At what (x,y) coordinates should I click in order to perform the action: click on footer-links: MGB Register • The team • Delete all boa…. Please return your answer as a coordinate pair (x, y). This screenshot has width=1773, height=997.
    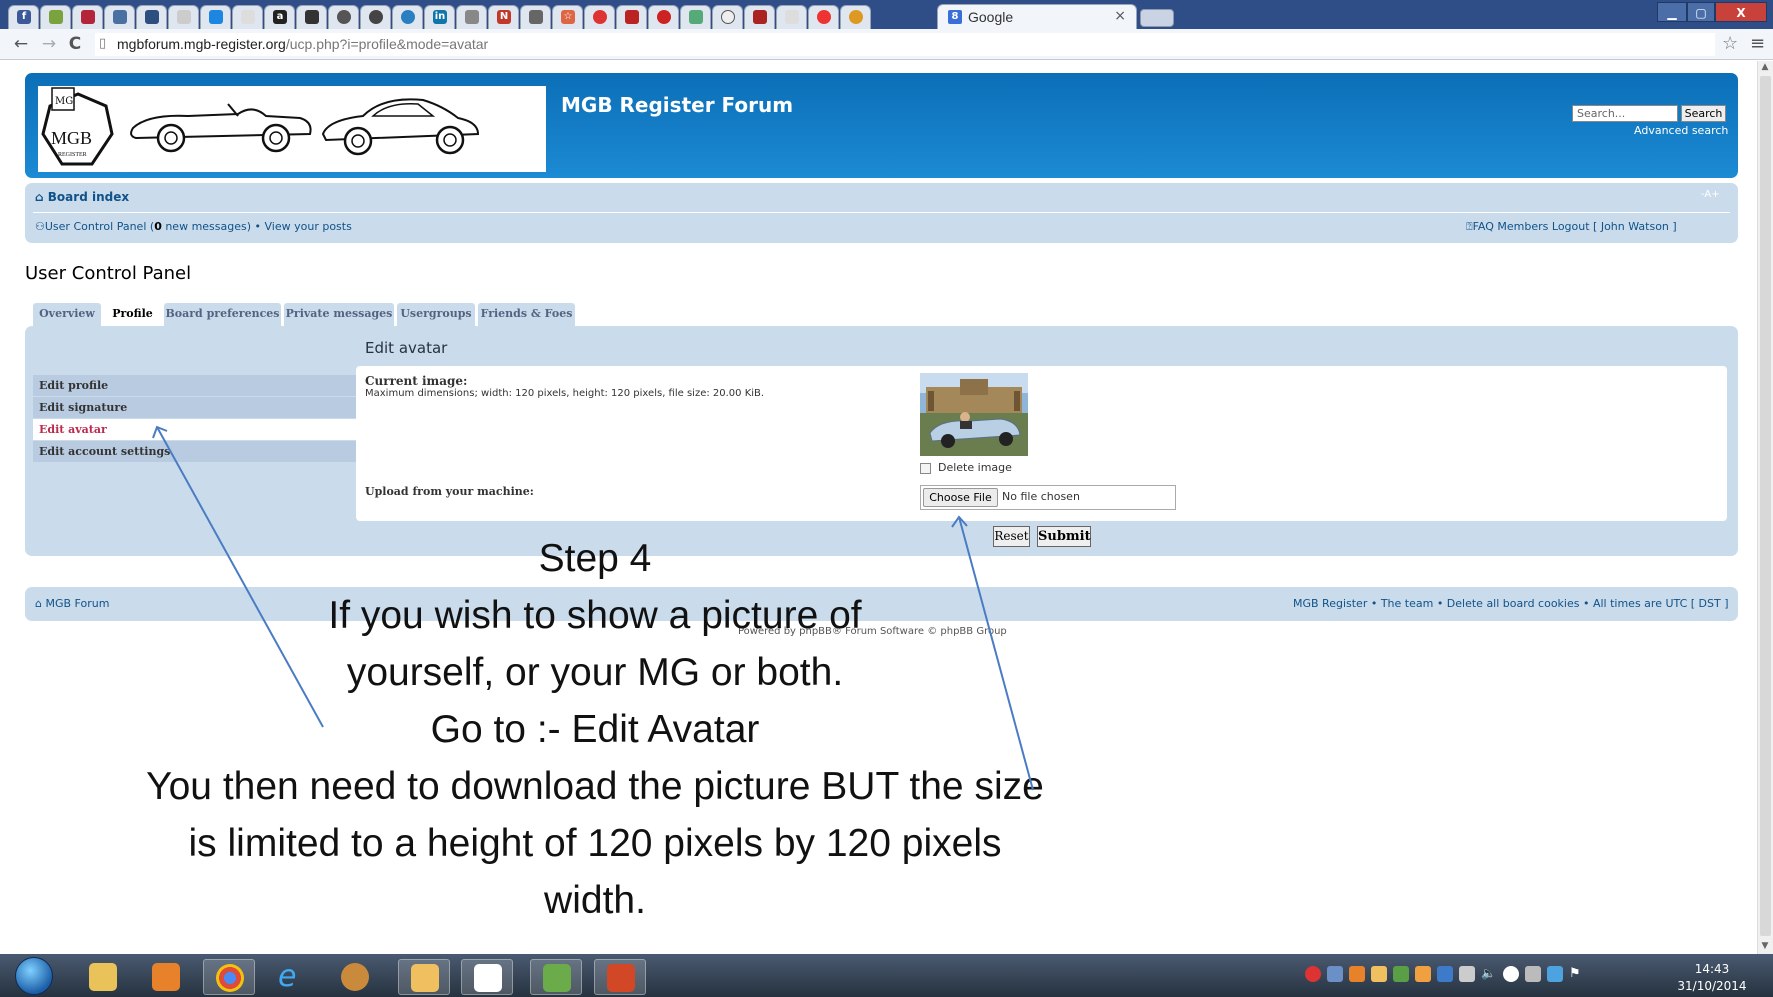
    Looking at the image, I should click on (1511, 603).